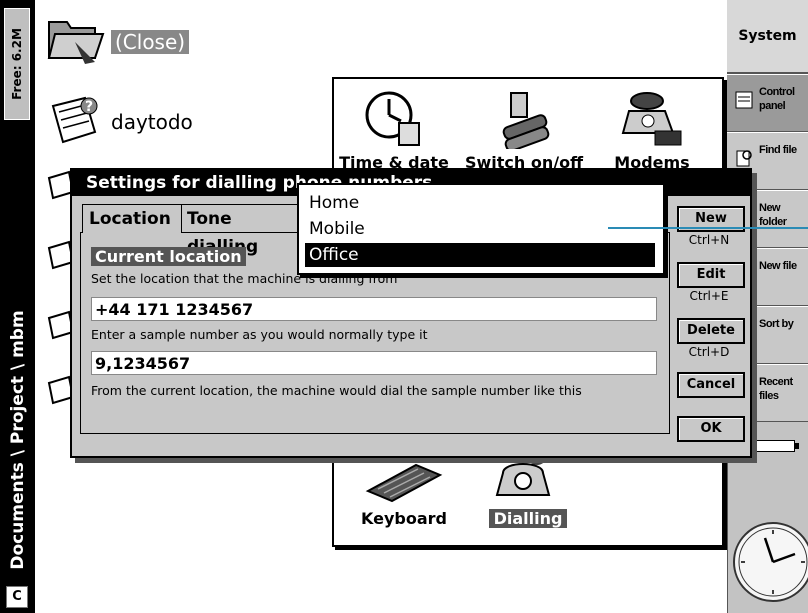 The width and height of the screenshot is (808, 613). Describe the element at coordinates (76, 42) in the screenshot. I see `folder-icon` at that location.